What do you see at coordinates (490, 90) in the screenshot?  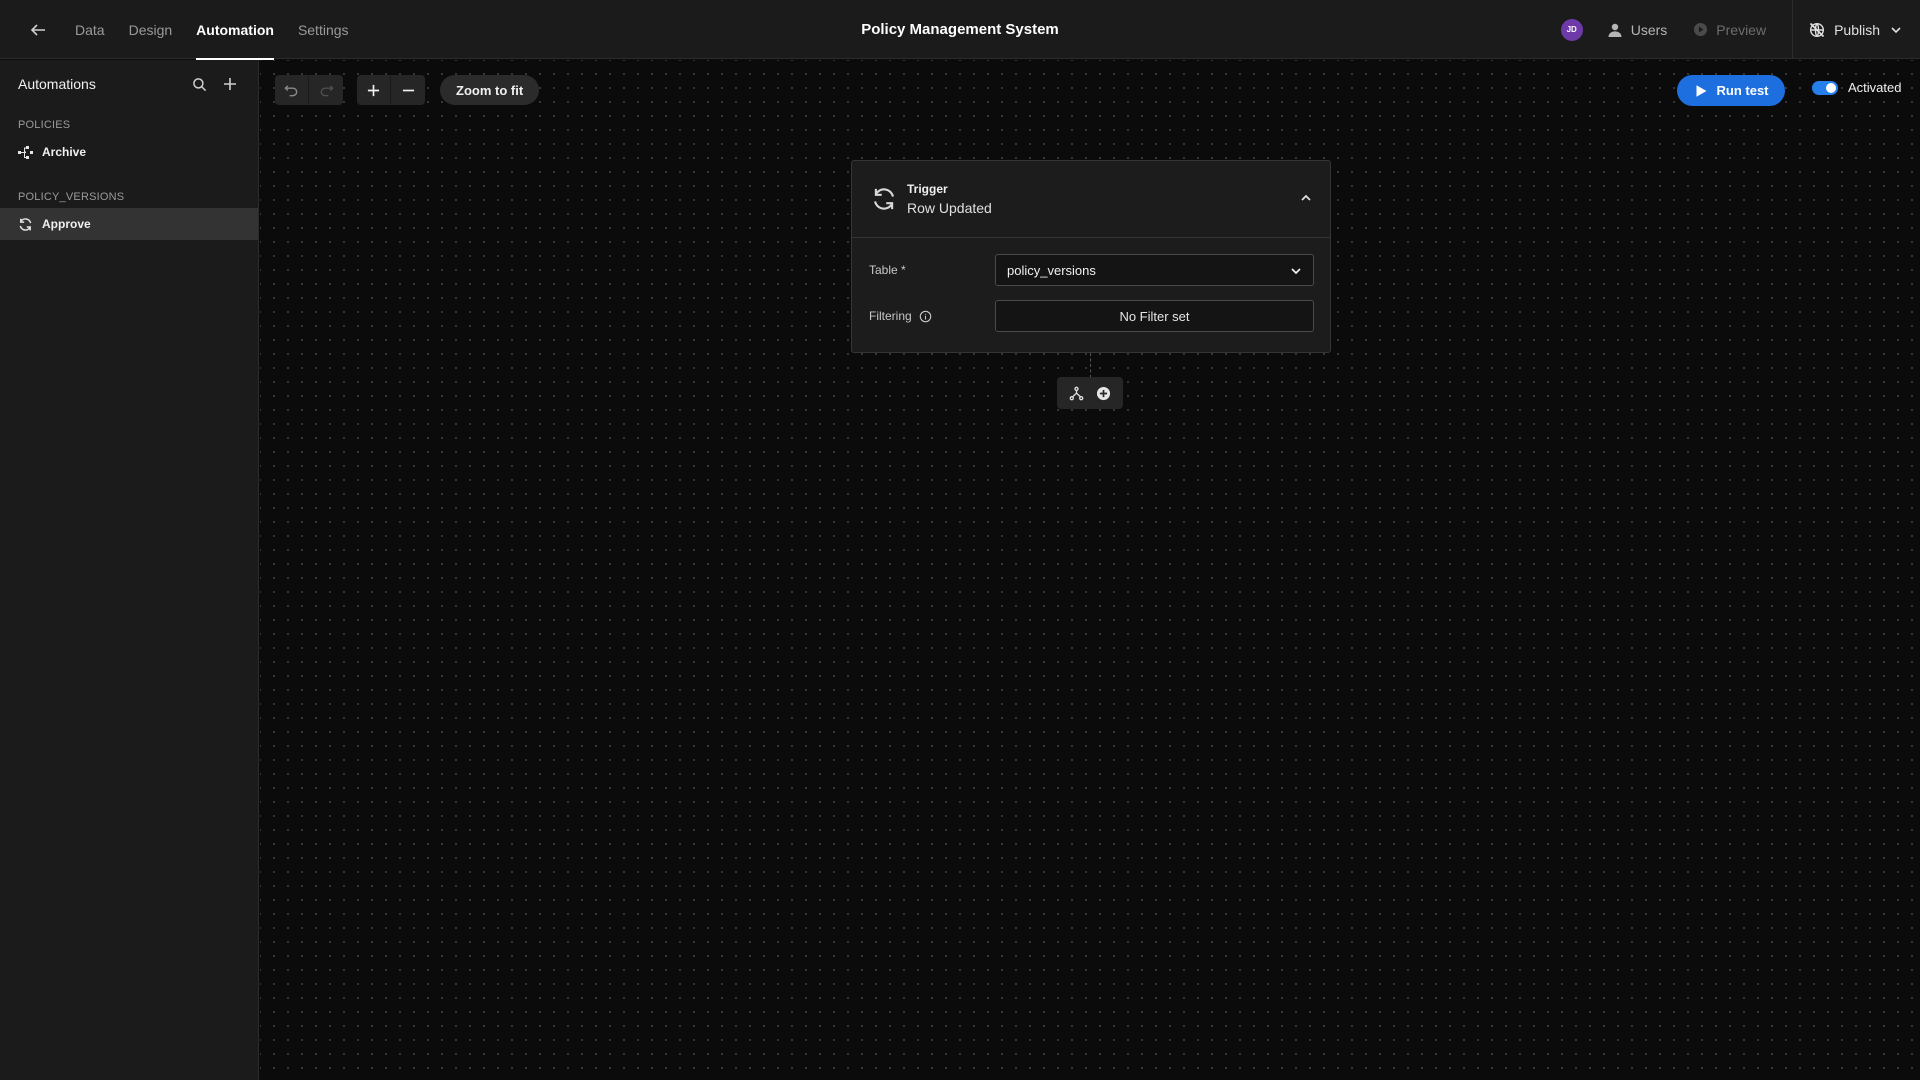 I see `zoom-to-fit-button: Zoom to fit` at bounding box center [490, 90].